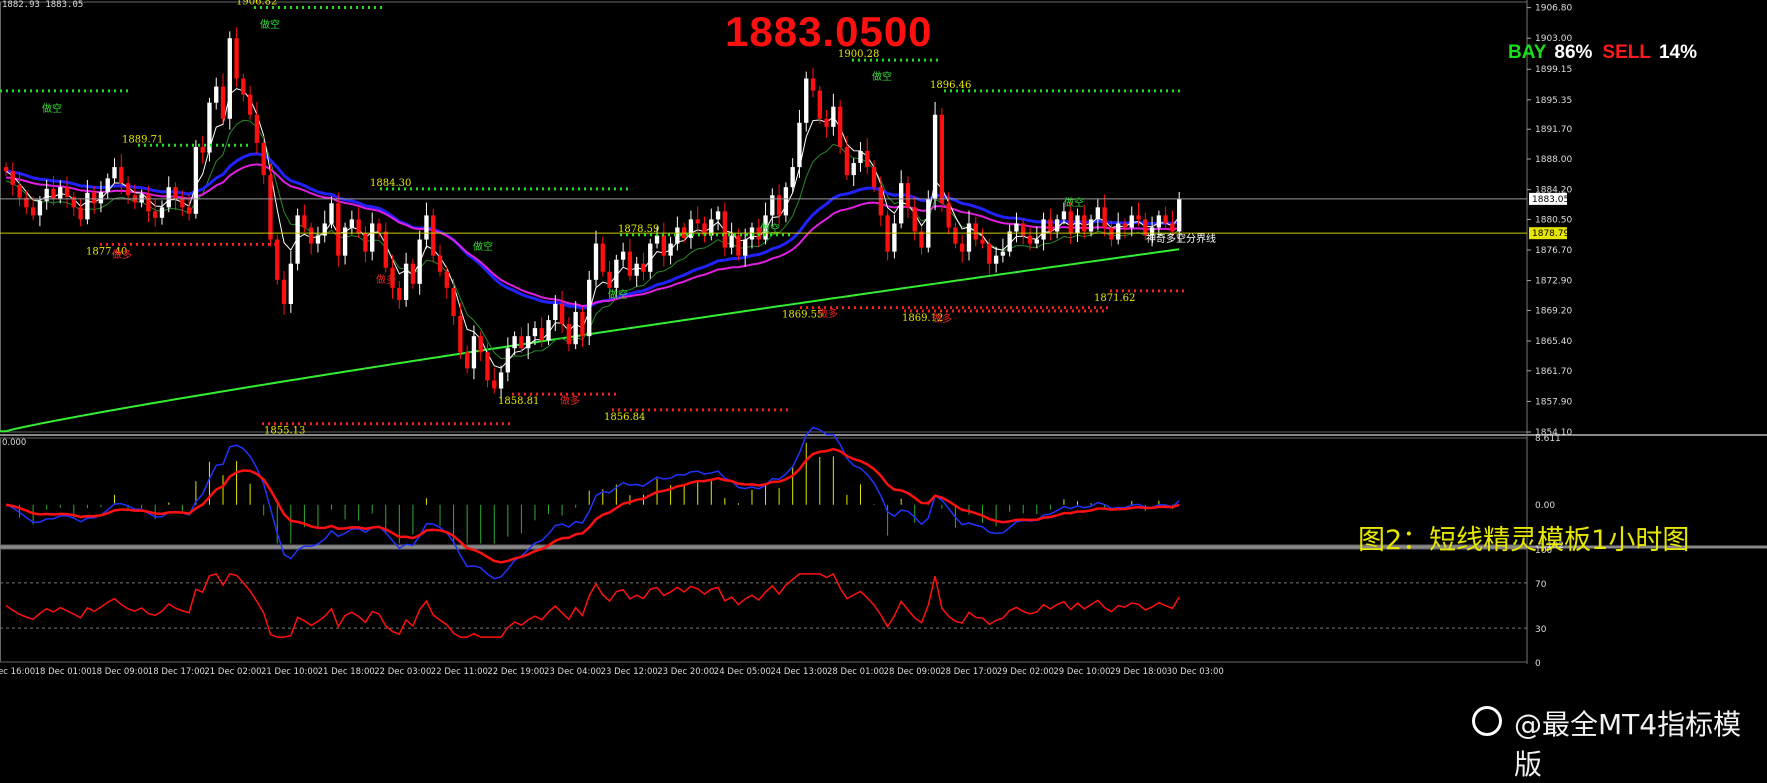 Image resolution: width=1767 pixels, height=783 pixels. Describe the element at coordinates (515, 672) in the screenshot. I see `time-axis-label: 22 Dec 19:00` at that location.